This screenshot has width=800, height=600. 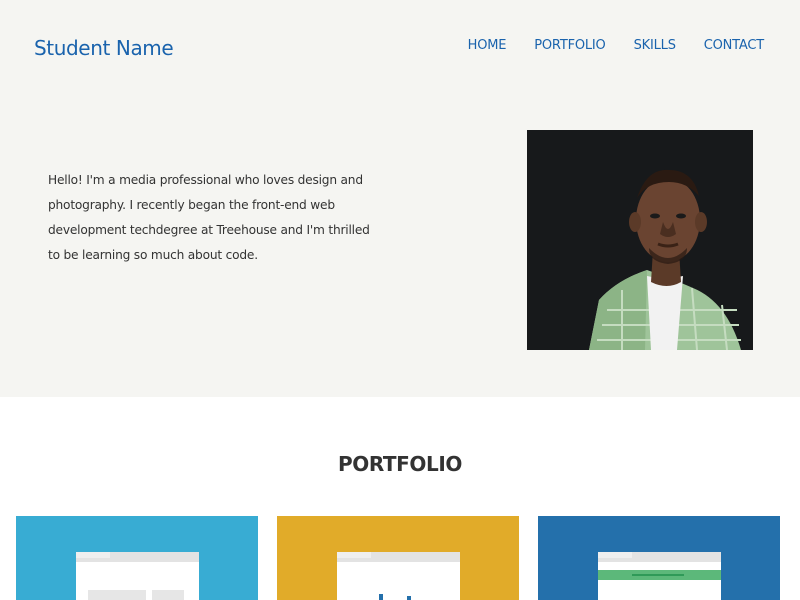 What do you see at coordinates (655, 45) in the screenshot?
I see `nav-skills: SKILLS` at bounding box center [655, 45].